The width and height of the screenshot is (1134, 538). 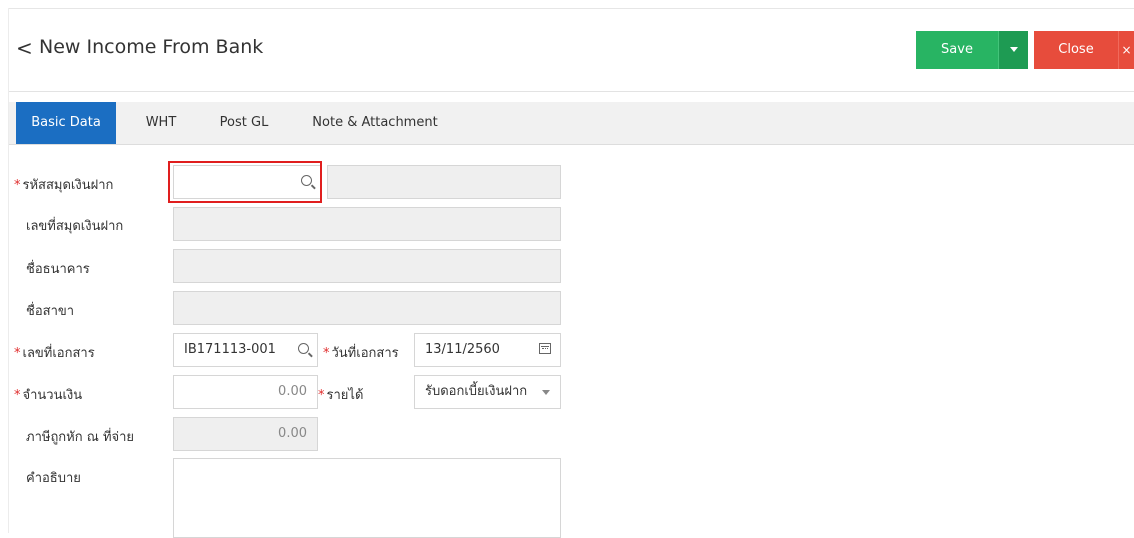 What do you see at coordinates (545, 348) in the screenshot?
I see `calendar-icon` at bounding box center [545, 348].